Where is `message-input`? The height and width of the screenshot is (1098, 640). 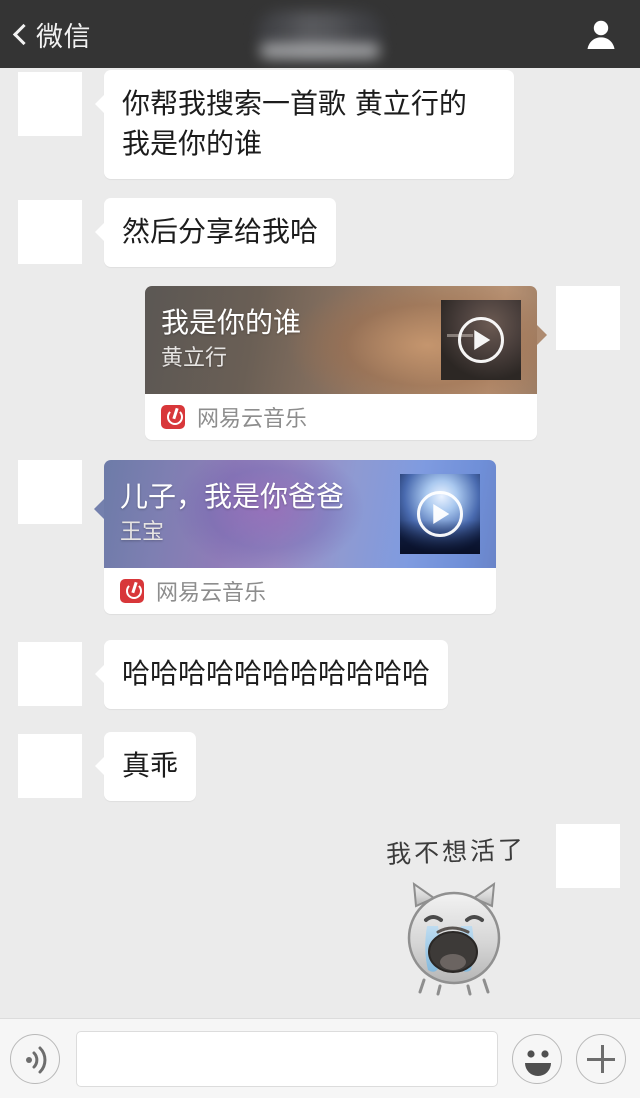
message-input is located at coordinates (287, 1058).